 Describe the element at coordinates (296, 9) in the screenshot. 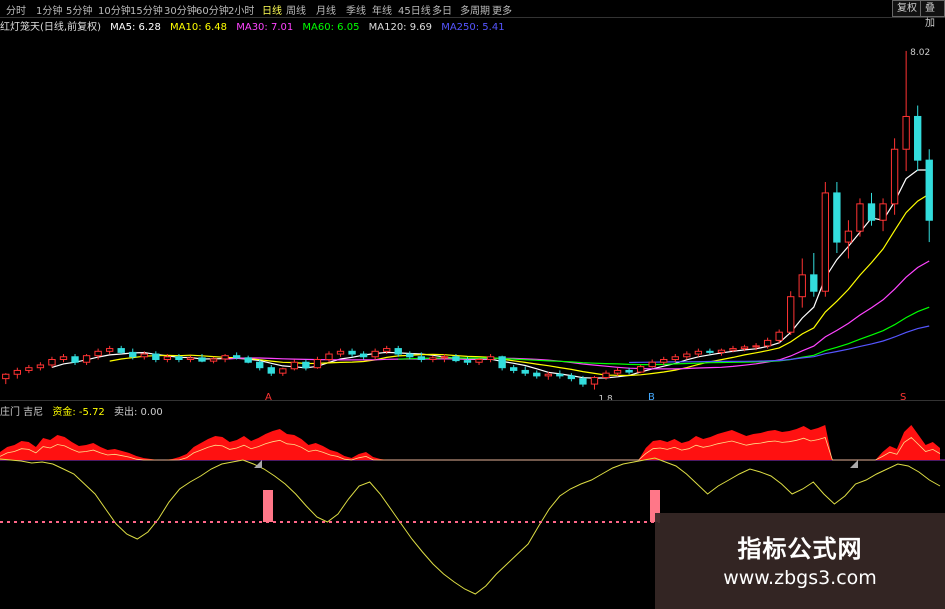

I see `period-tab: 周线` at that location.